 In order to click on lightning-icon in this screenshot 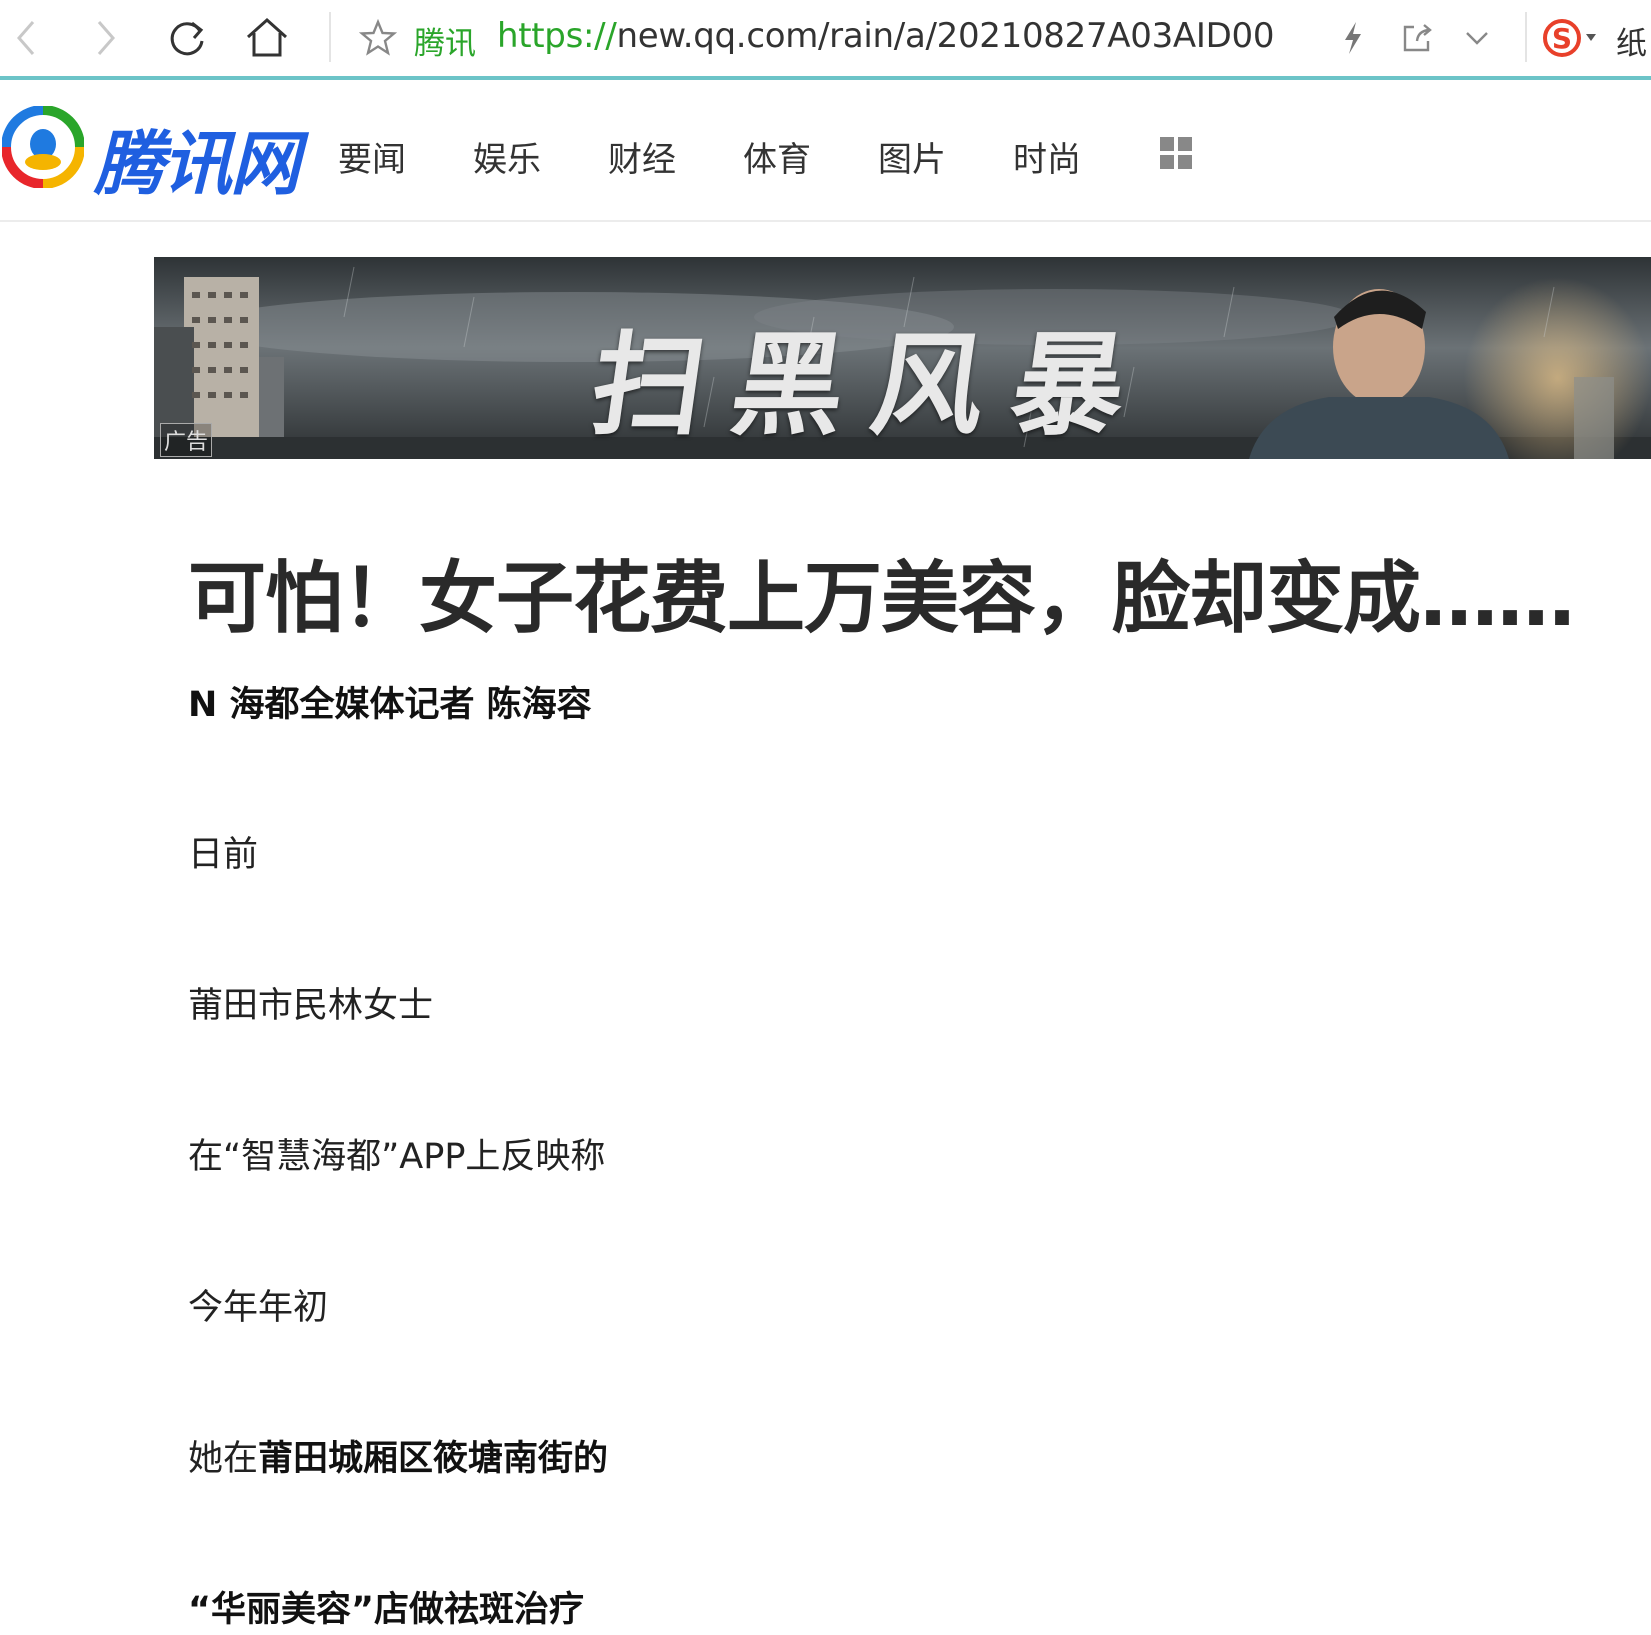, I will do `click(1353, 38)`.